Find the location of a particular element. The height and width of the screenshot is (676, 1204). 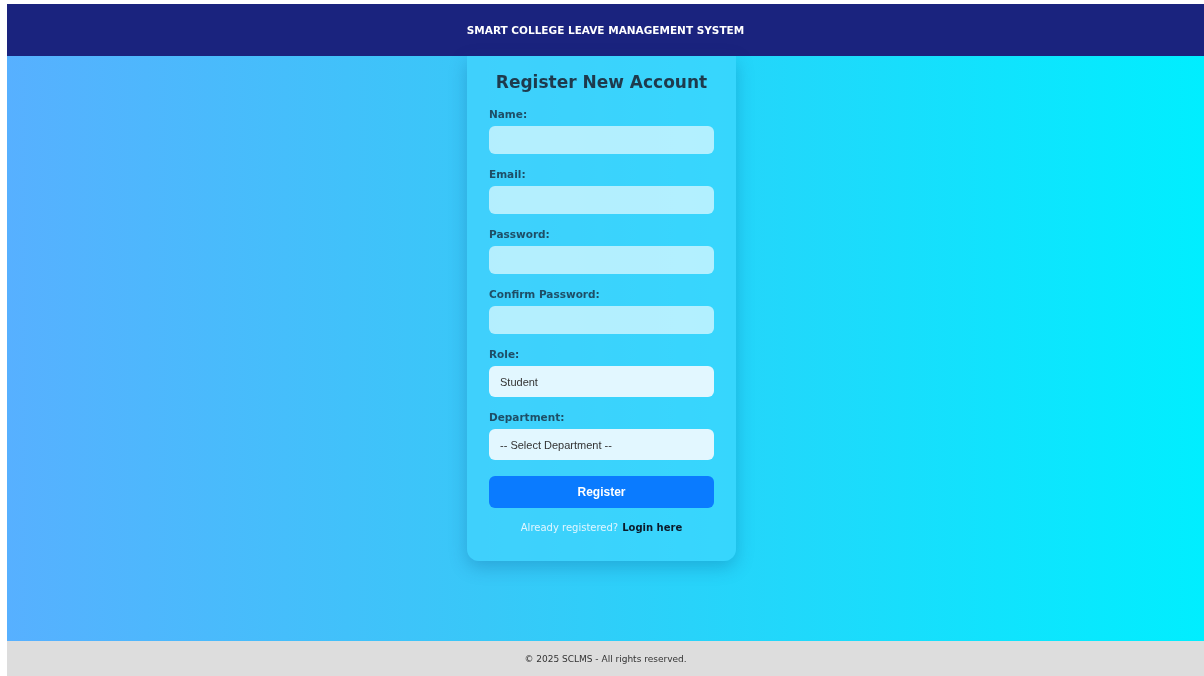

field-label: Department: is located at coordinates (527, 417).